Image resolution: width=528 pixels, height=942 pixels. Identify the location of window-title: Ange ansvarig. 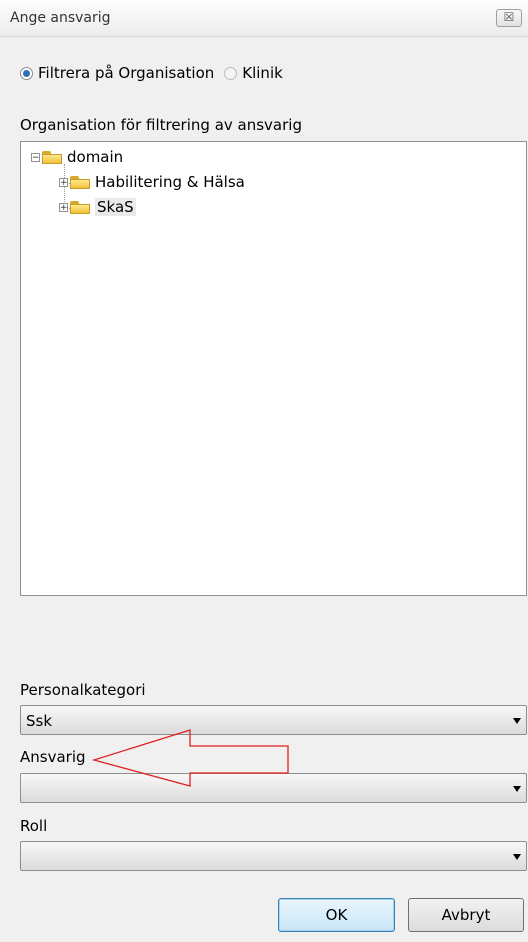
(60, 18).